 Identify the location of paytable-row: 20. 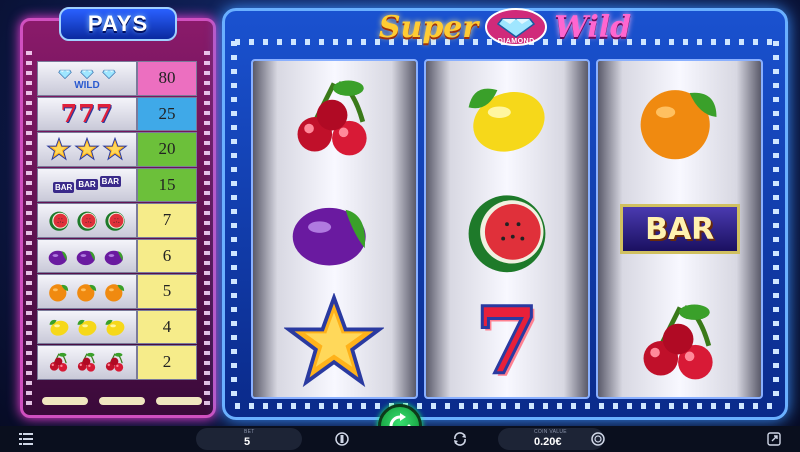
(122, 149).